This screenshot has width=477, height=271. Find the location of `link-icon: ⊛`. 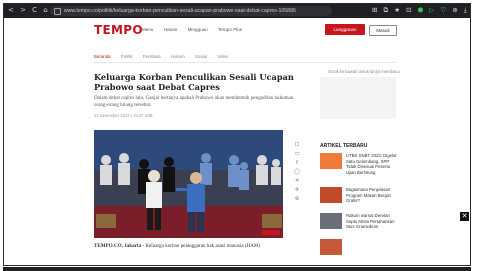

link-icon: ⊛ is located at coordinates (297, 199).